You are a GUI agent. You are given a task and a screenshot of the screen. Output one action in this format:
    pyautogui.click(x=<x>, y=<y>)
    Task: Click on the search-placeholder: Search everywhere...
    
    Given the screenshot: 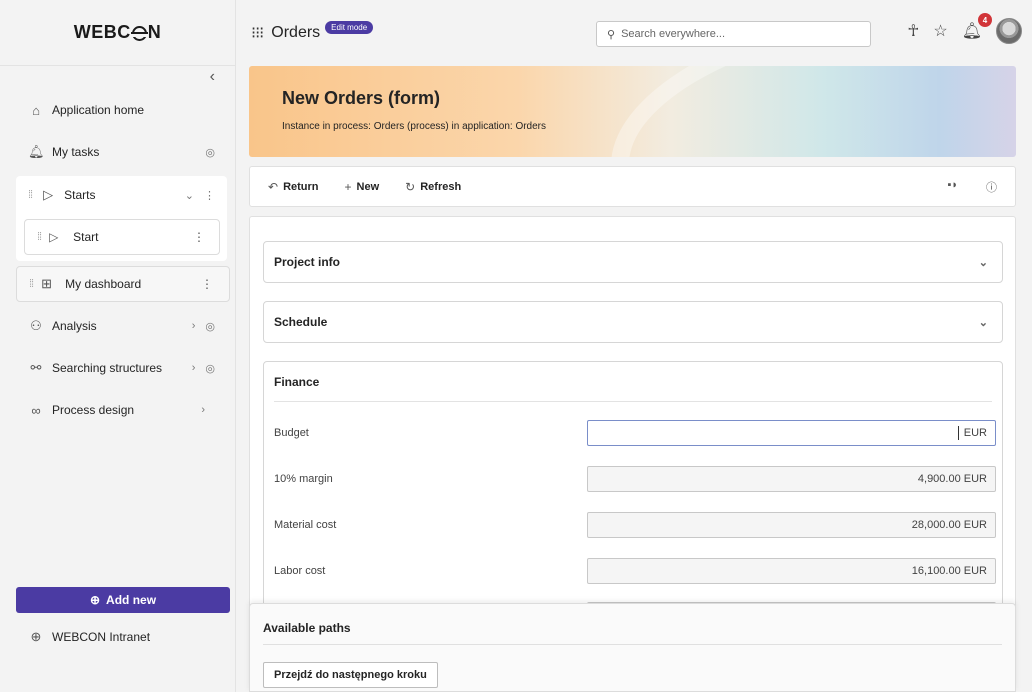 What is the action you would take?
    pyautogui.click(x=673, y=34)
    